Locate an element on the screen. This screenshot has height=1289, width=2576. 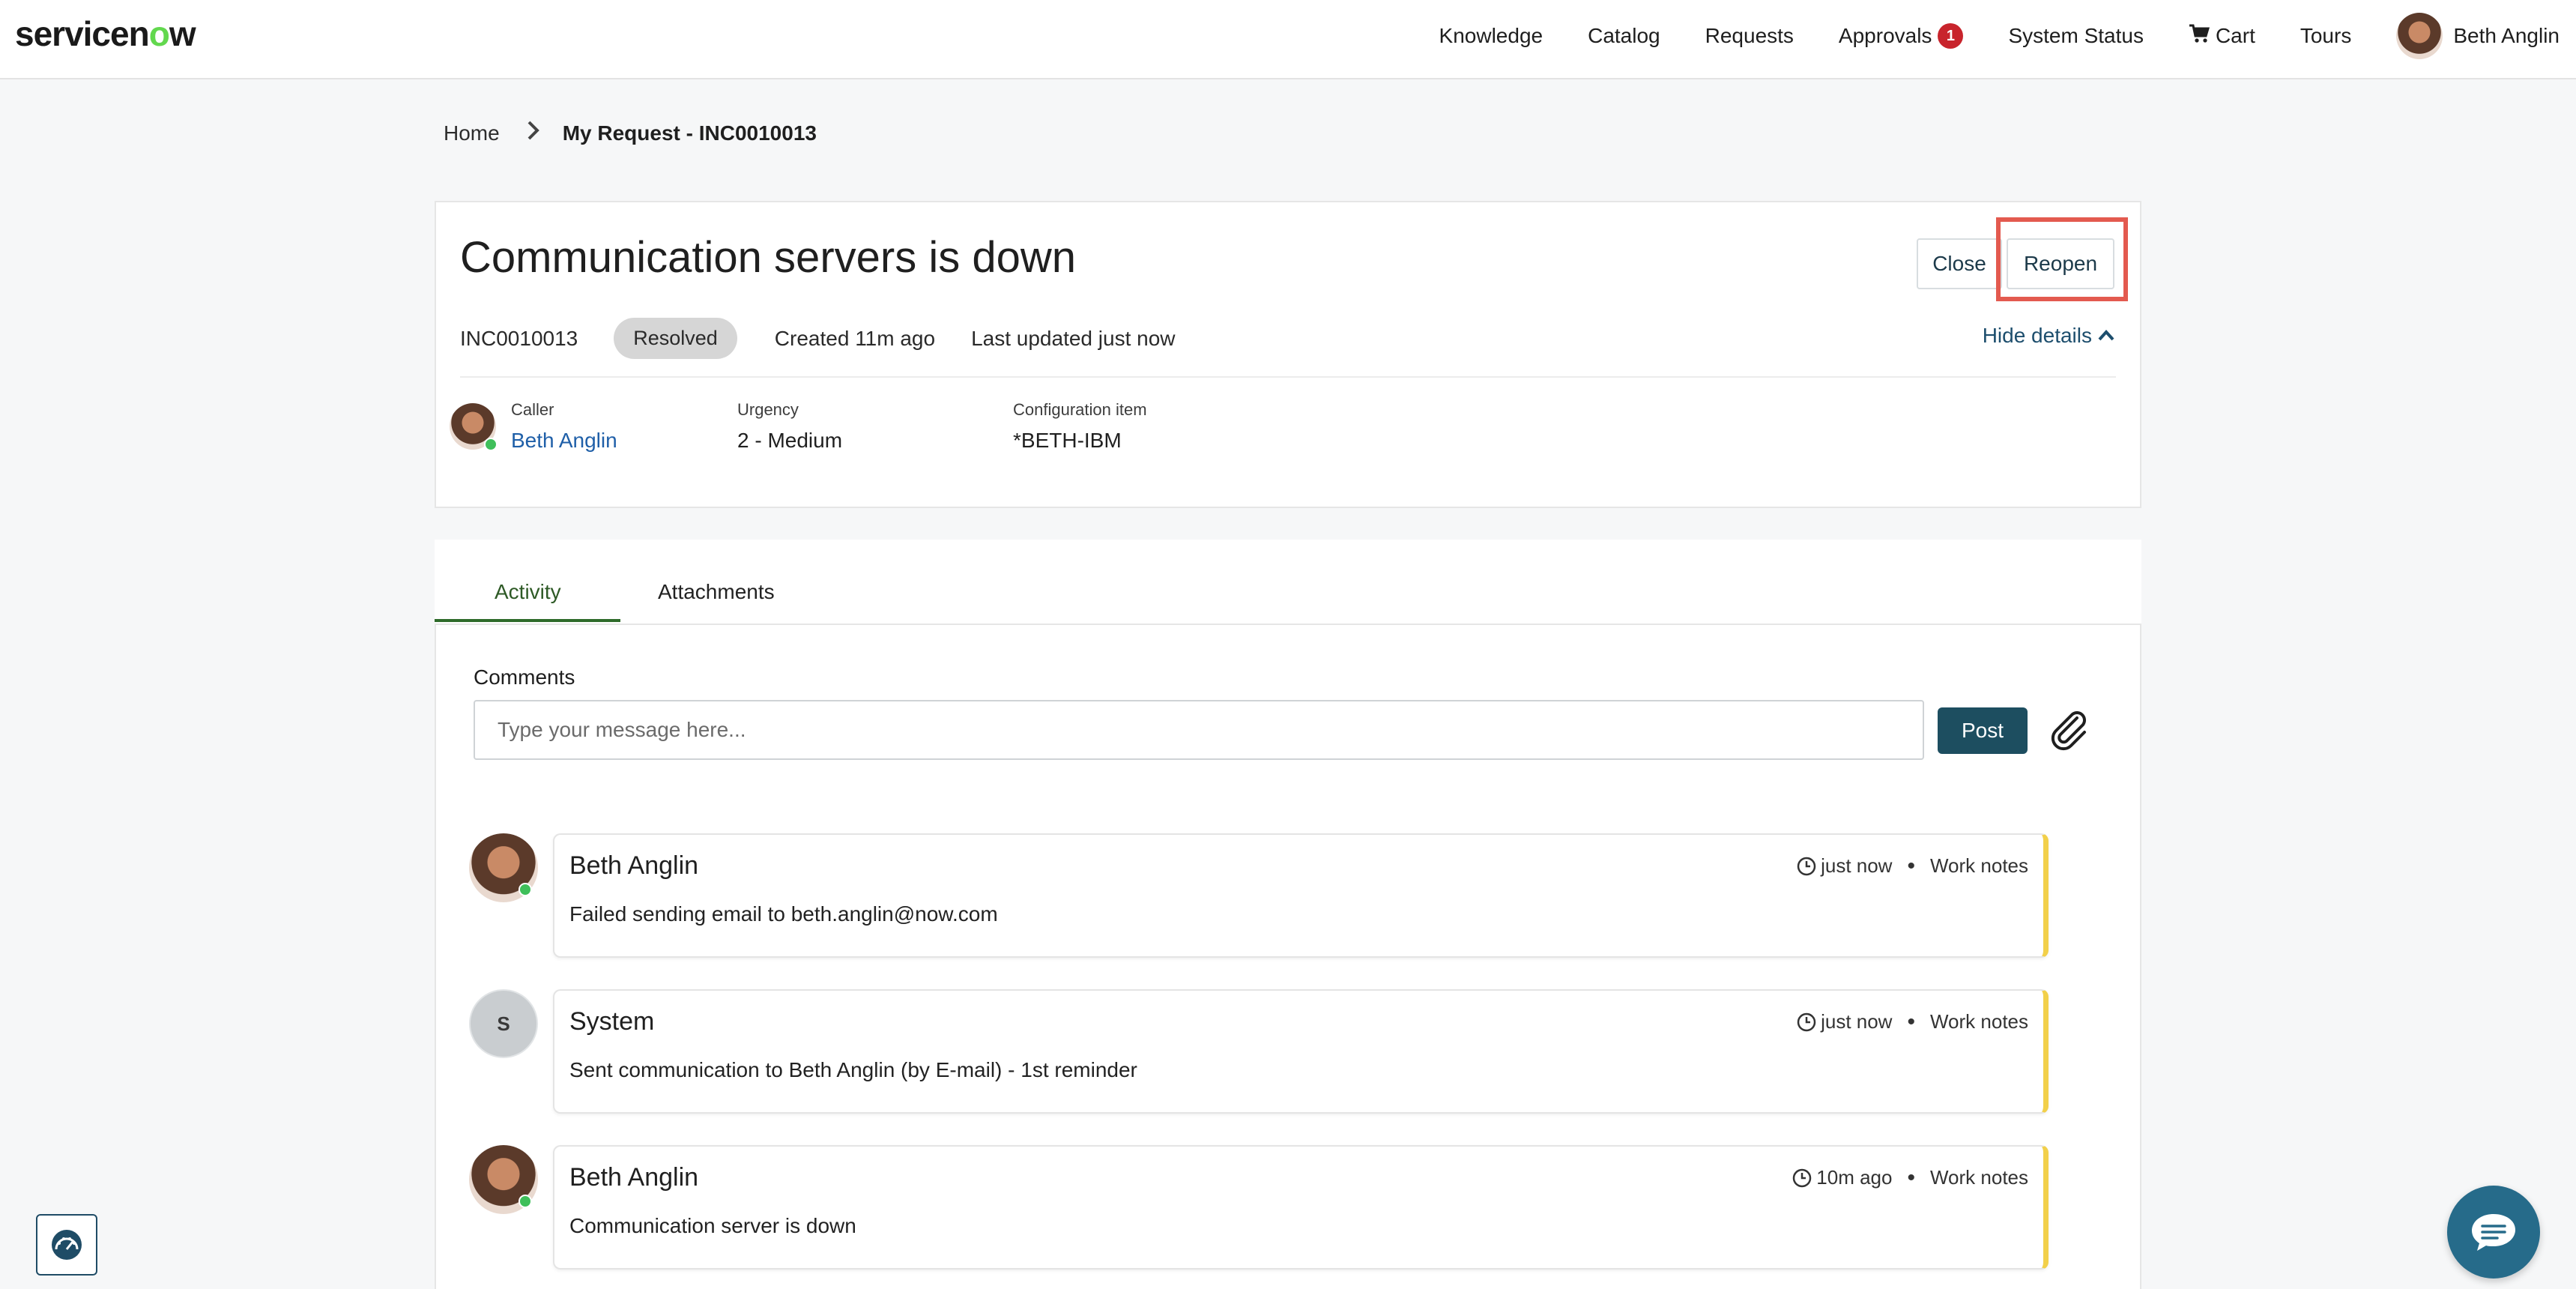
servicenow-logo: servicenow is located at coordinates (105, 33).